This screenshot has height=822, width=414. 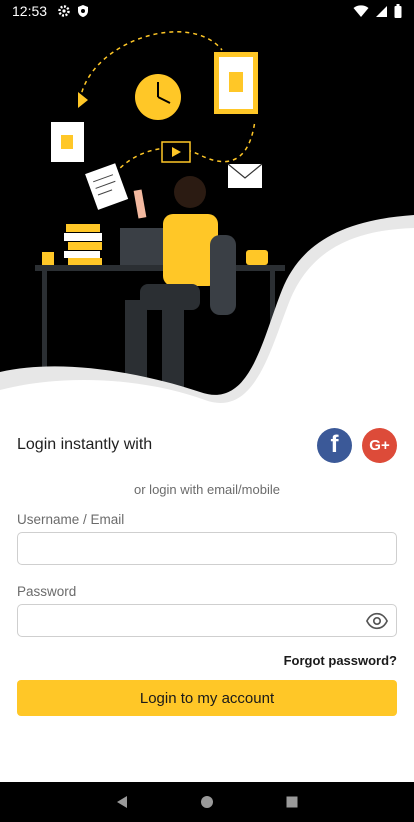 I want to click on facebook-login-button: f, so click(x=334, y=445).